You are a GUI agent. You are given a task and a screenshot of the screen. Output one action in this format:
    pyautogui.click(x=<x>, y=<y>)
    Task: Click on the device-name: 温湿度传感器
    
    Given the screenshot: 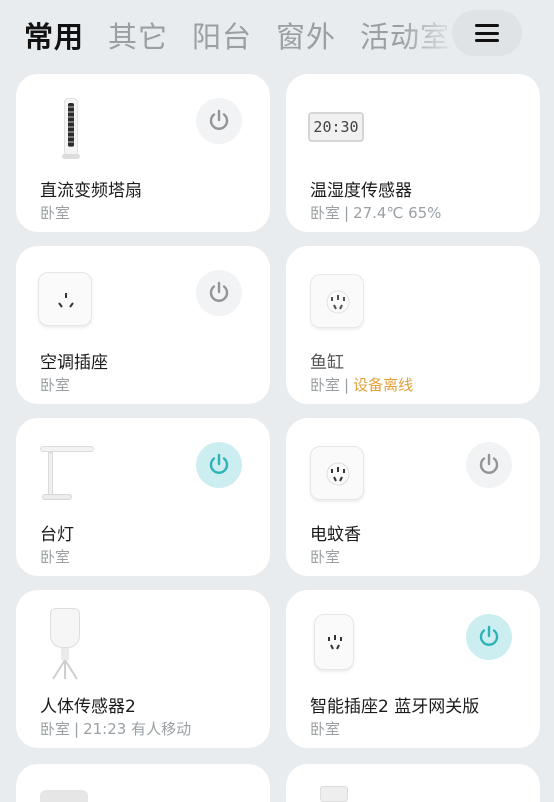 What is the action you would take?
    pyautogui.click(x=361, y=191)
    